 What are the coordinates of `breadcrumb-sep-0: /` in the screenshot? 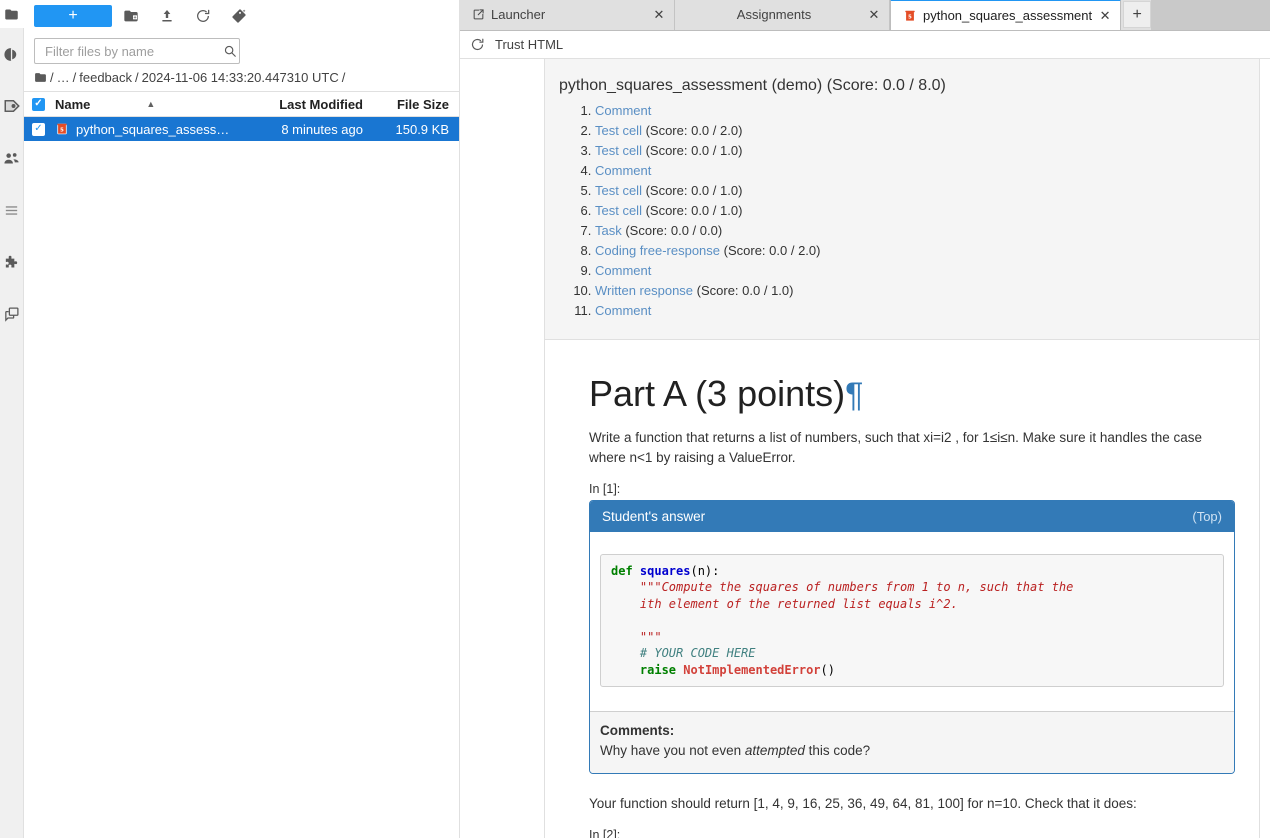 It's located at (52, 77).